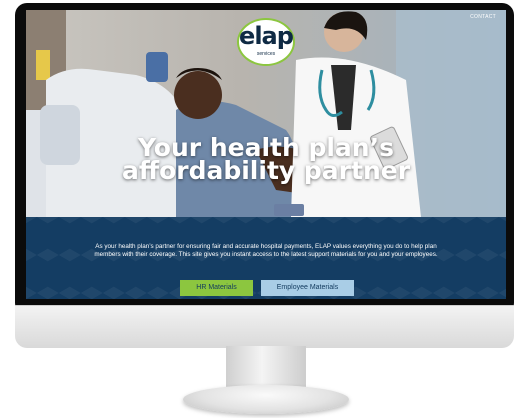 The image size is (525, 418). I want to click on headline-line-2: affordability partner, so click(266, 170).